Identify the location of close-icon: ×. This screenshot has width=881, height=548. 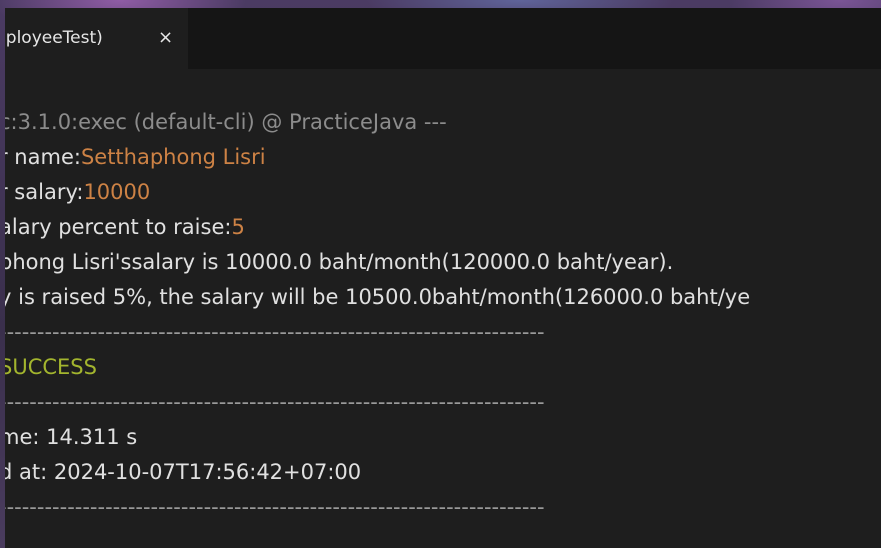
(165, 37).